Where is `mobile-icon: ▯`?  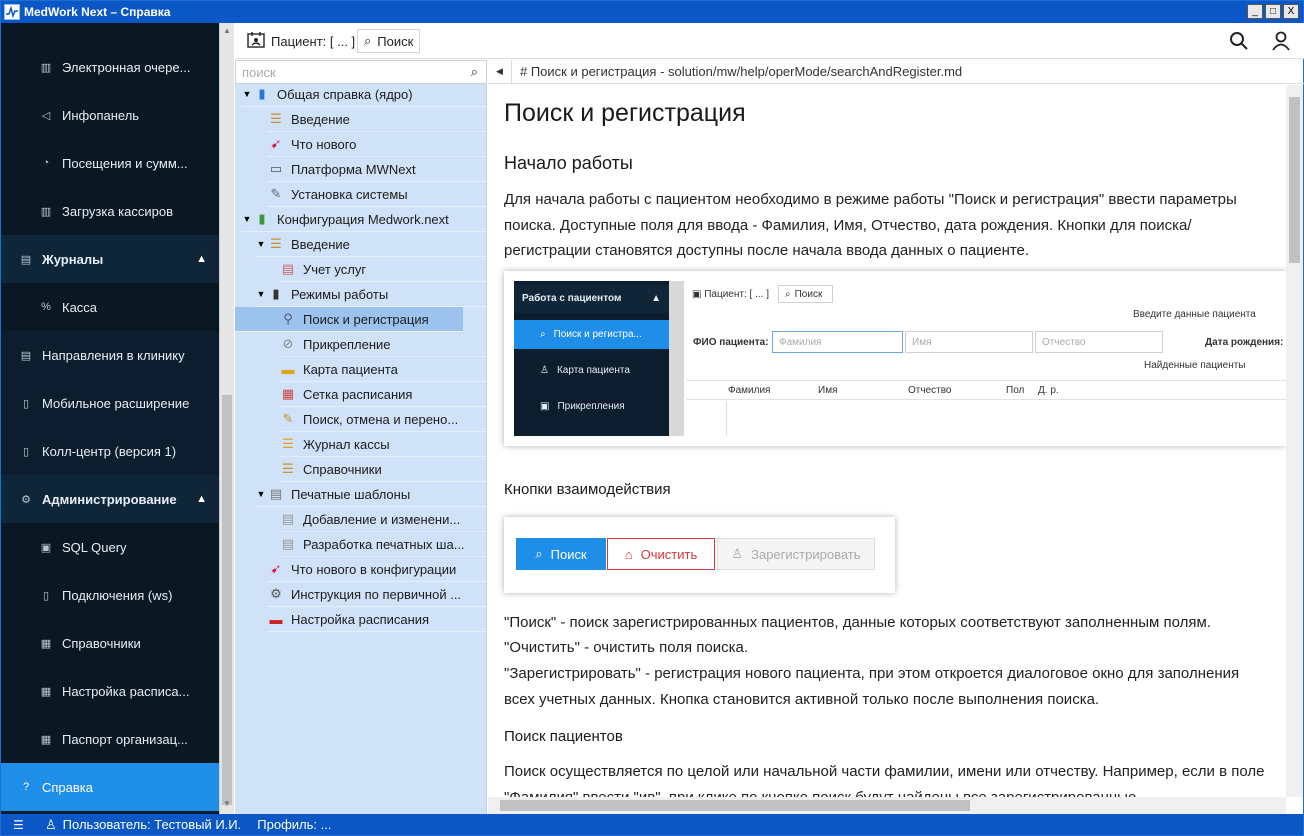
mobile-icon: ▯ is located at coordinates (26, 403).